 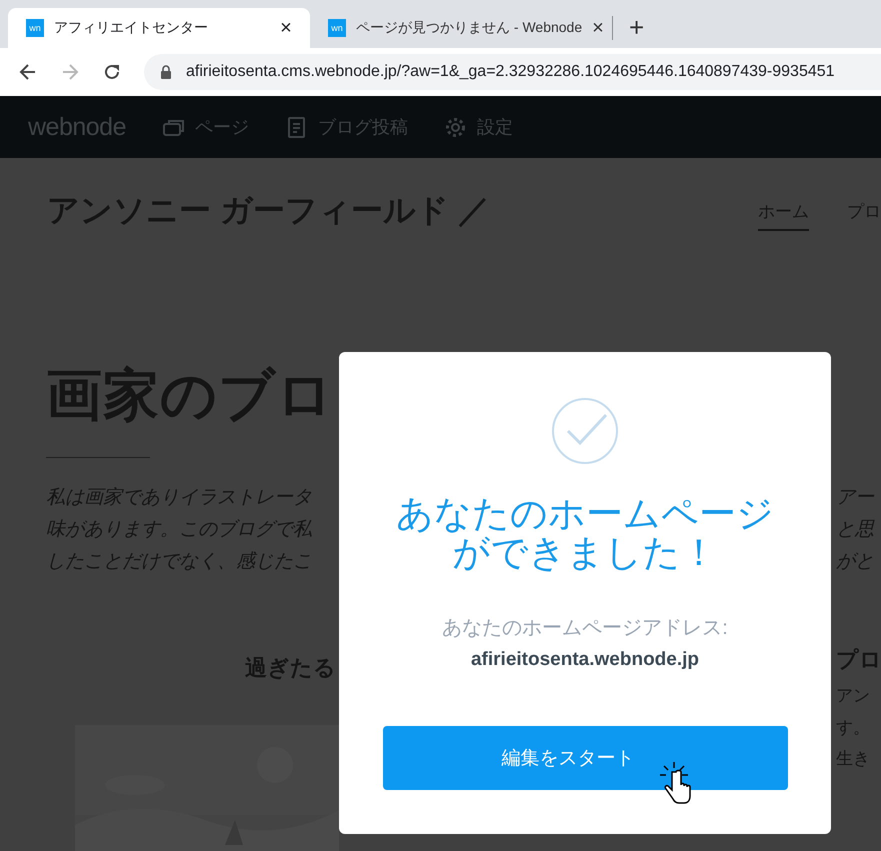 I want to click on site-address: afirieitosenta.webnode.jp, so click(x=585, y=660).